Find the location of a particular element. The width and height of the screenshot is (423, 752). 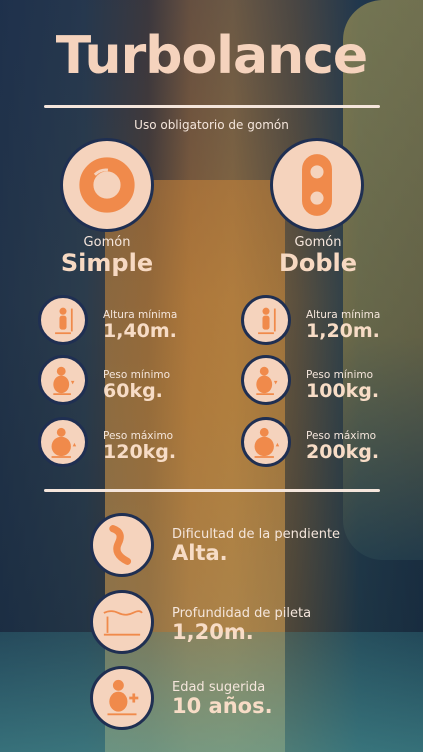

simple-big: Simple is located at coordinates (107, 263).